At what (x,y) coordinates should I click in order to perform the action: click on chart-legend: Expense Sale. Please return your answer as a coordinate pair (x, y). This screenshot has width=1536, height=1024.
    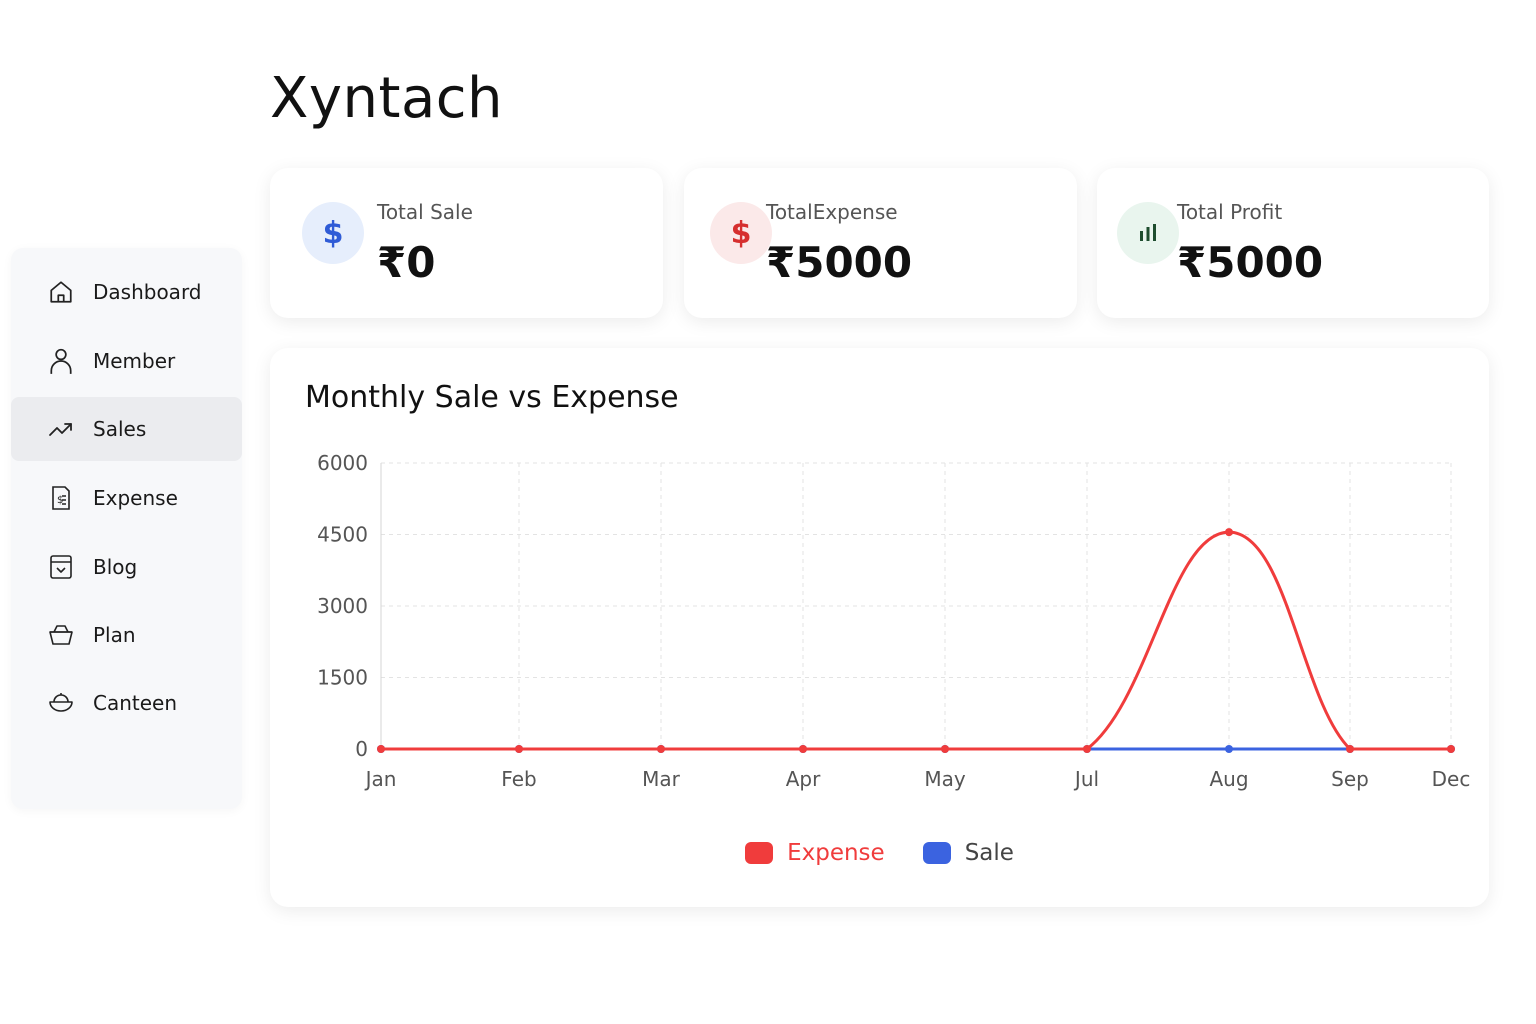
    Looking at the image, I should click on (879, 853).